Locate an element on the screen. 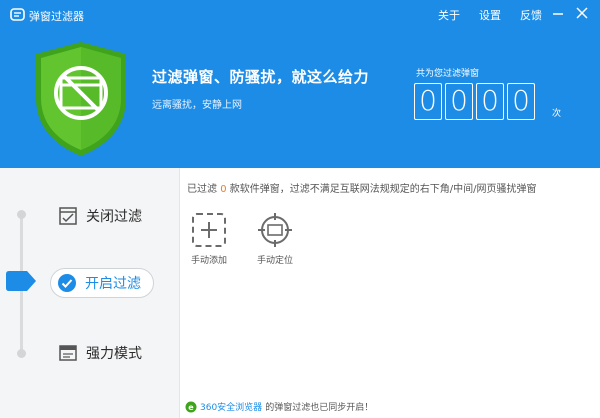 This screenshot has width=600, height=418. hero-subslogan: 远离骚扰，安静上网 is located at coordinates (197, 105).